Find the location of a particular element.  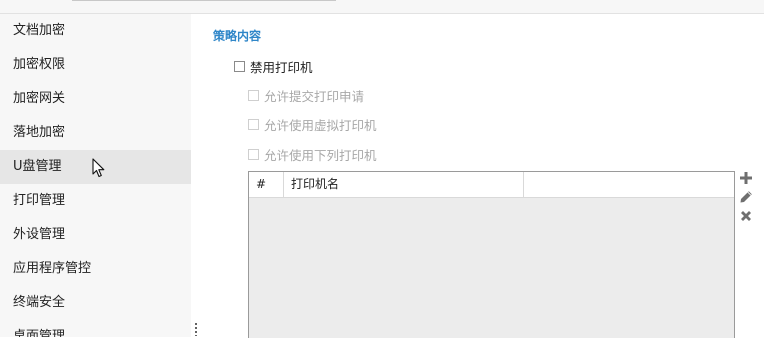

panel-splitter is located at coordinates (196, 175).